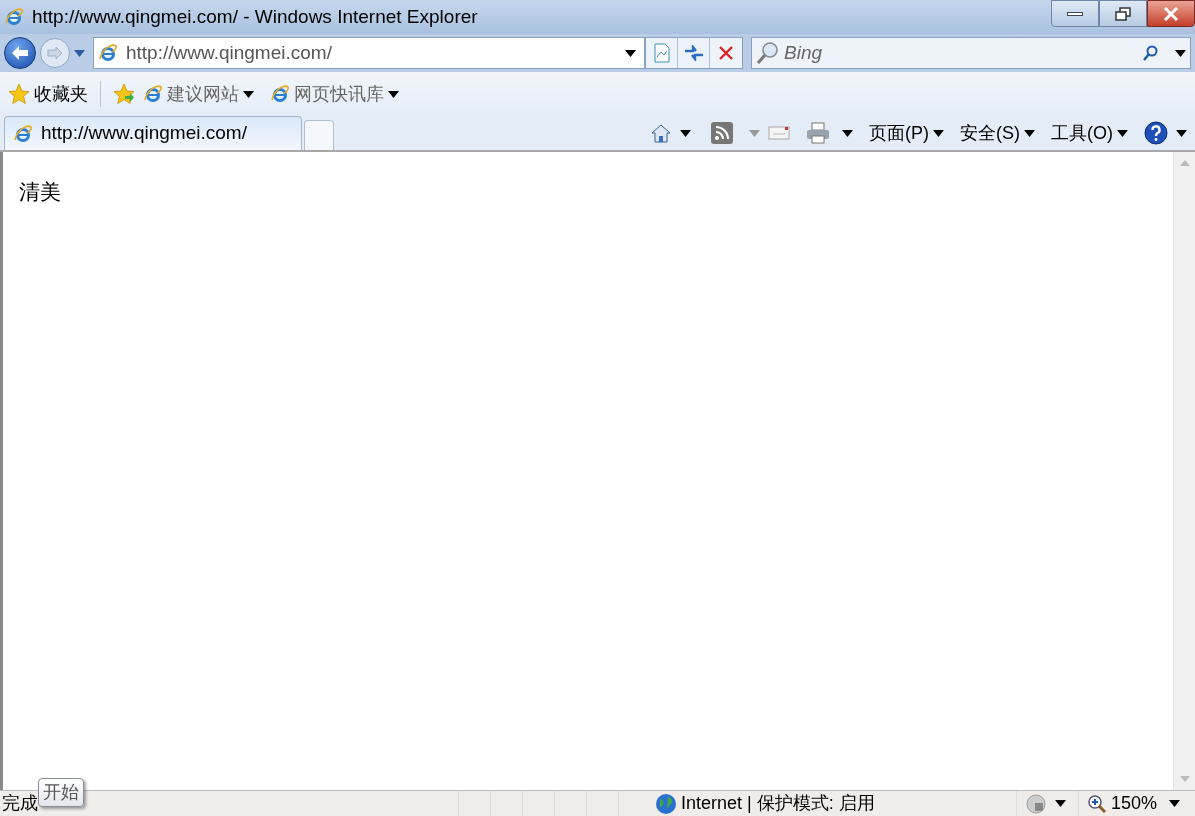 This screenshot has height=816, width=1195. What do you see at coordinates (661, 53) in the screenshot?
I see `page-icon` at bounding box center [661, 53].